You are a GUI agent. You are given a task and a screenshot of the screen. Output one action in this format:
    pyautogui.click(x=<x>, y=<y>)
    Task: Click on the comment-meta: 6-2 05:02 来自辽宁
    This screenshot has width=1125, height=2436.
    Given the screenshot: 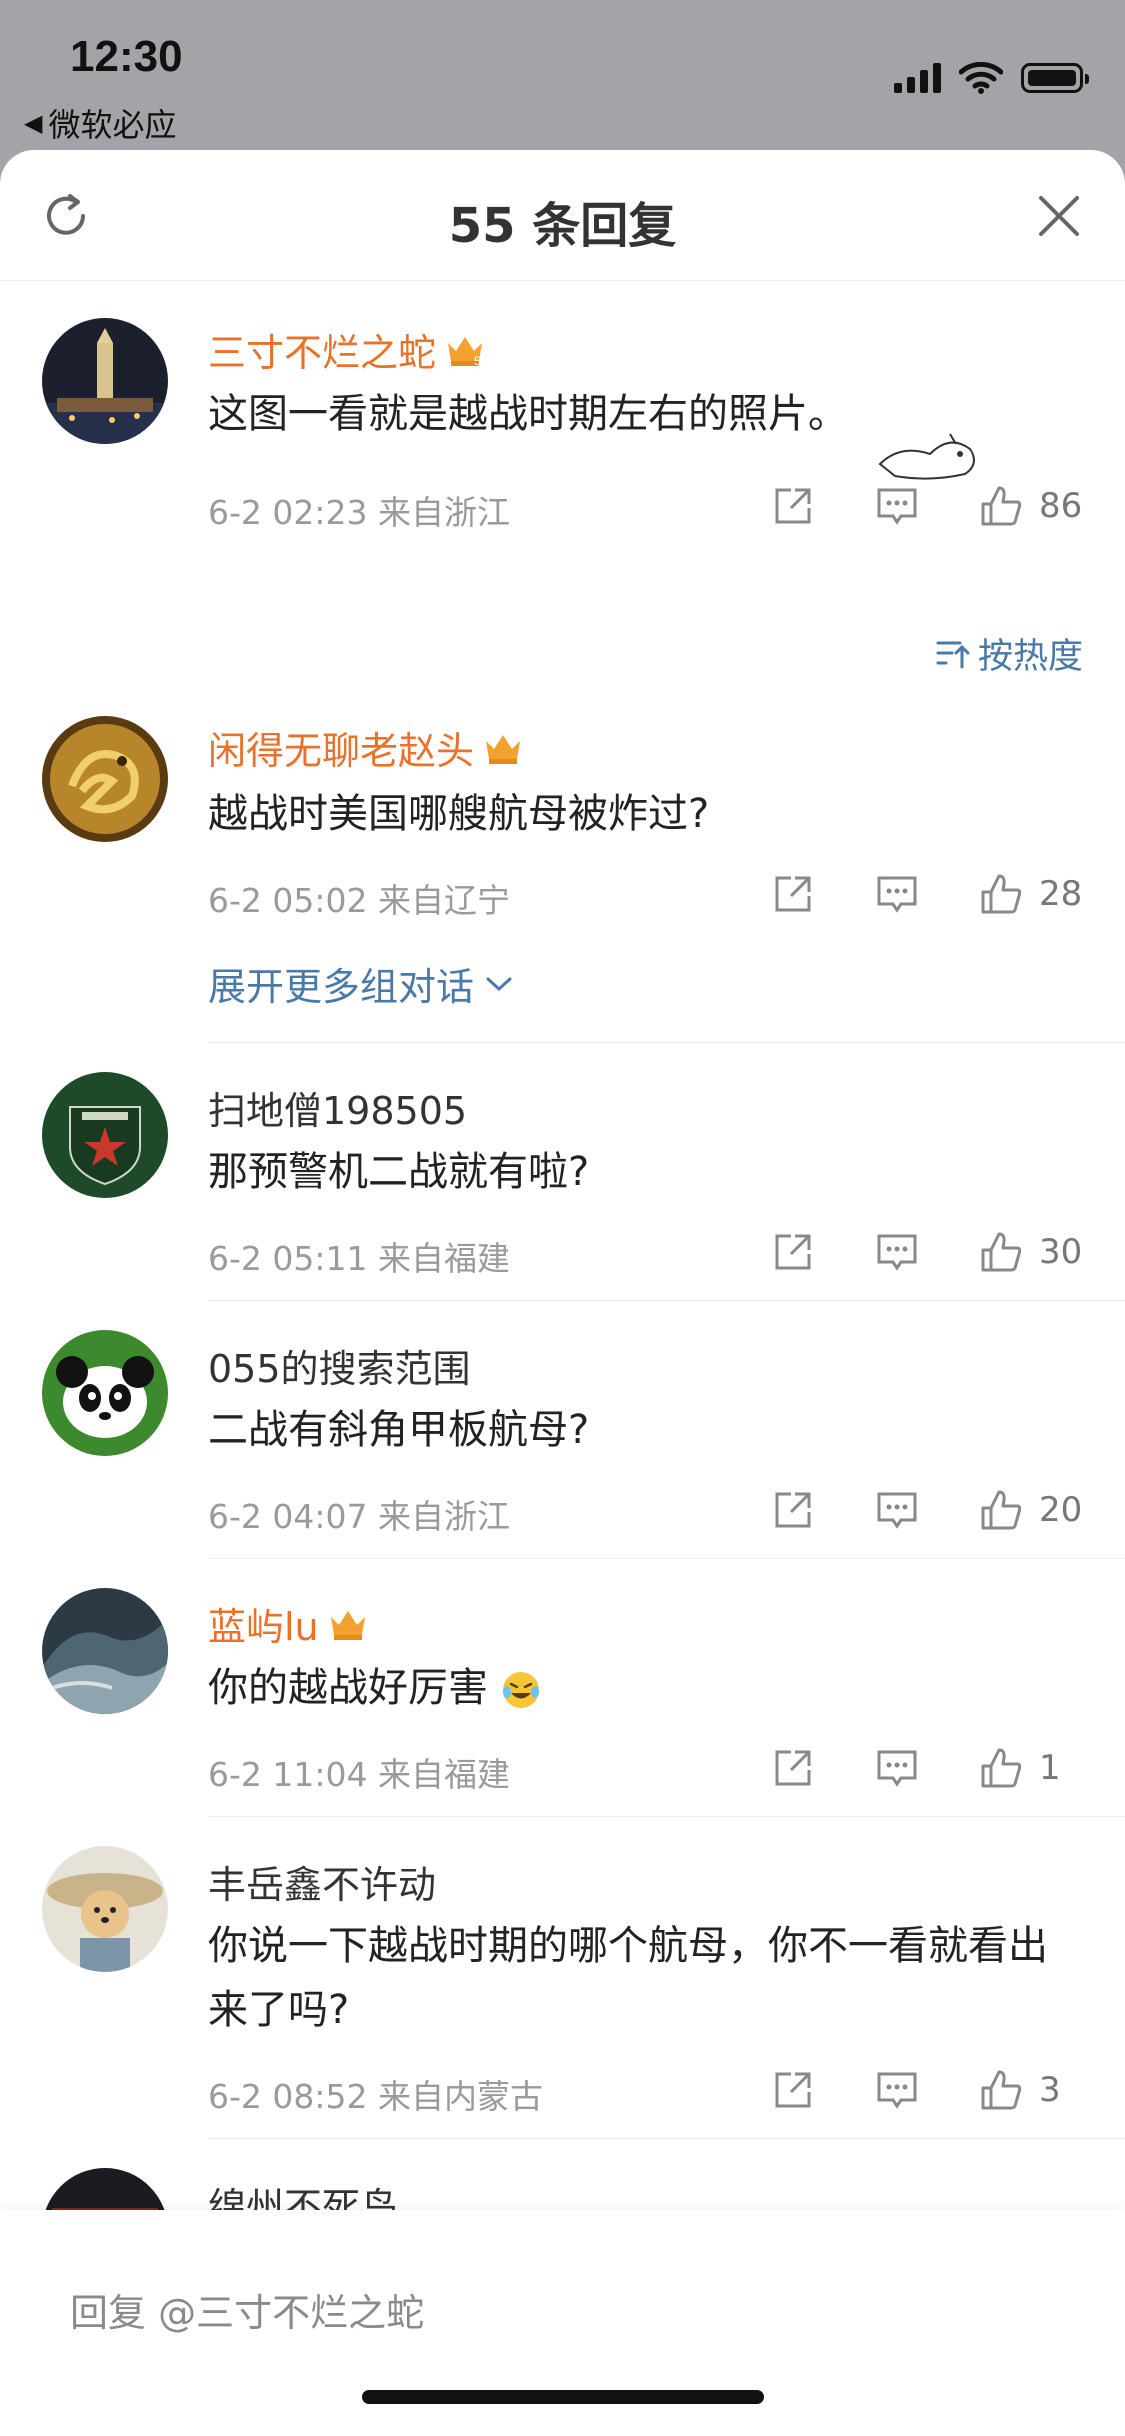 What is the action you would take?
    pyautogui.click(x=359, y=898)
    